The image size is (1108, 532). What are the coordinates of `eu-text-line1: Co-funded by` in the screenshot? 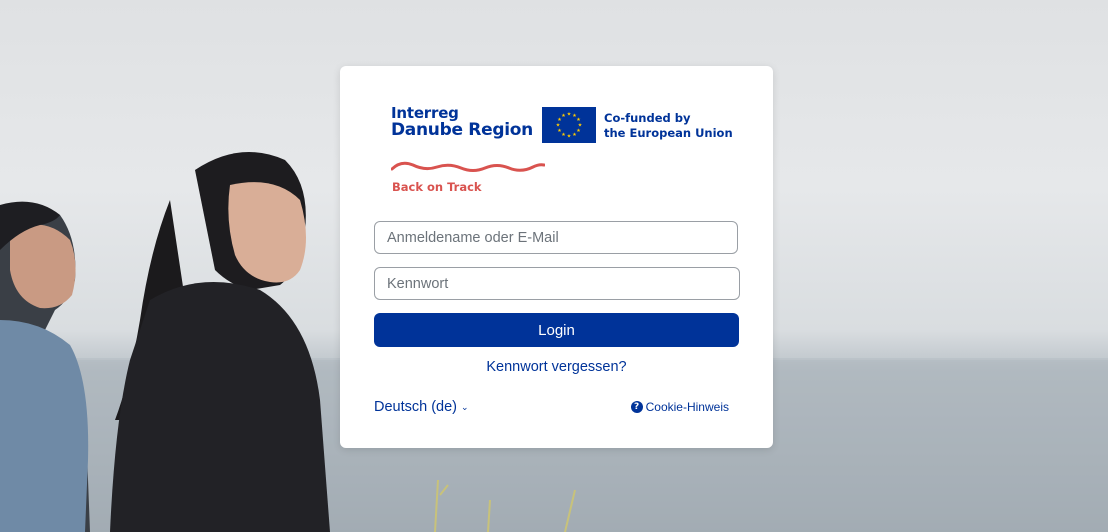 It's located at (647, 118).